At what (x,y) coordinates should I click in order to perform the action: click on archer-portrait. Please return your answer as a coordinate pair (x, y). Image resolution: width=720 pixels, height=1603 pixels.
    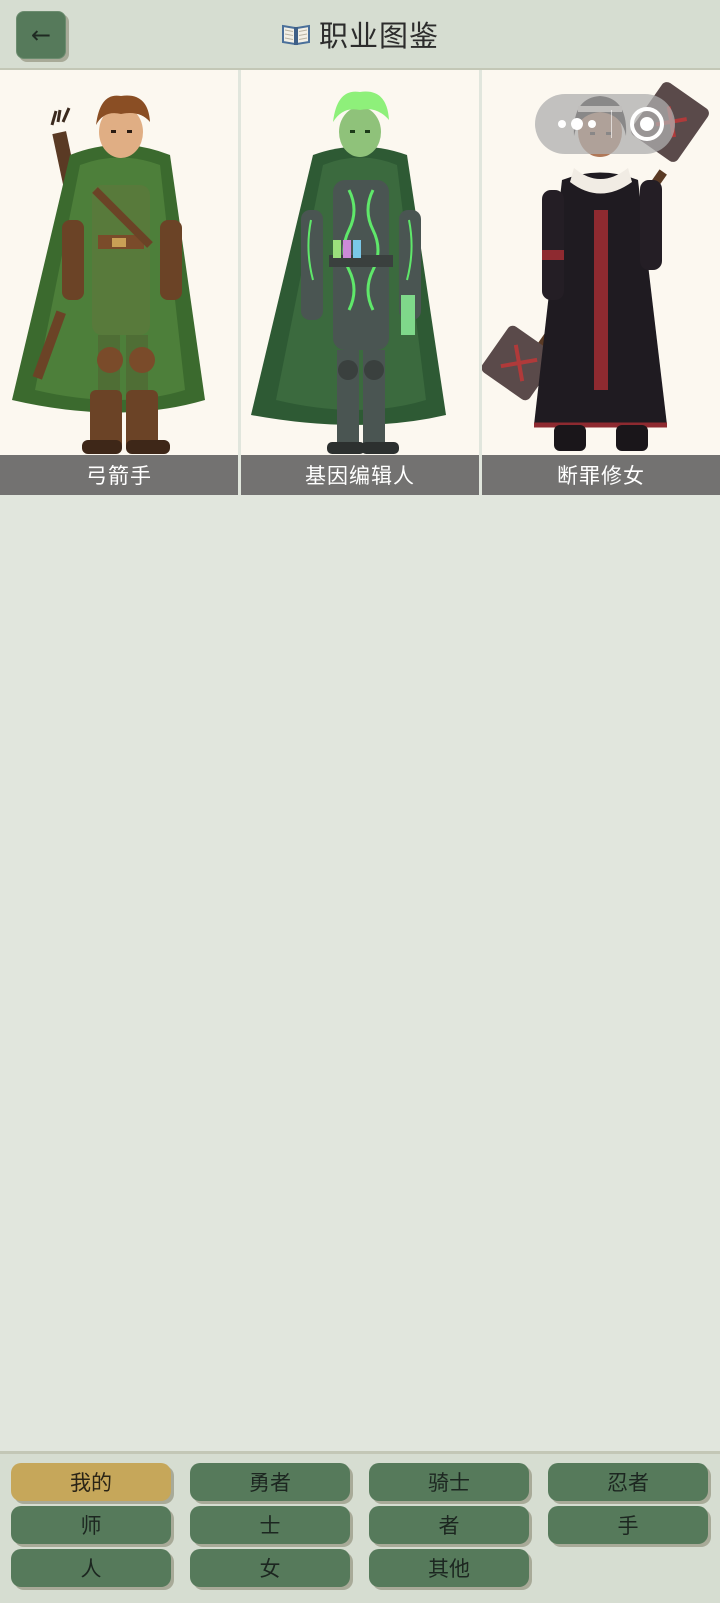
    Looking at the image, I should click on (108, 274).